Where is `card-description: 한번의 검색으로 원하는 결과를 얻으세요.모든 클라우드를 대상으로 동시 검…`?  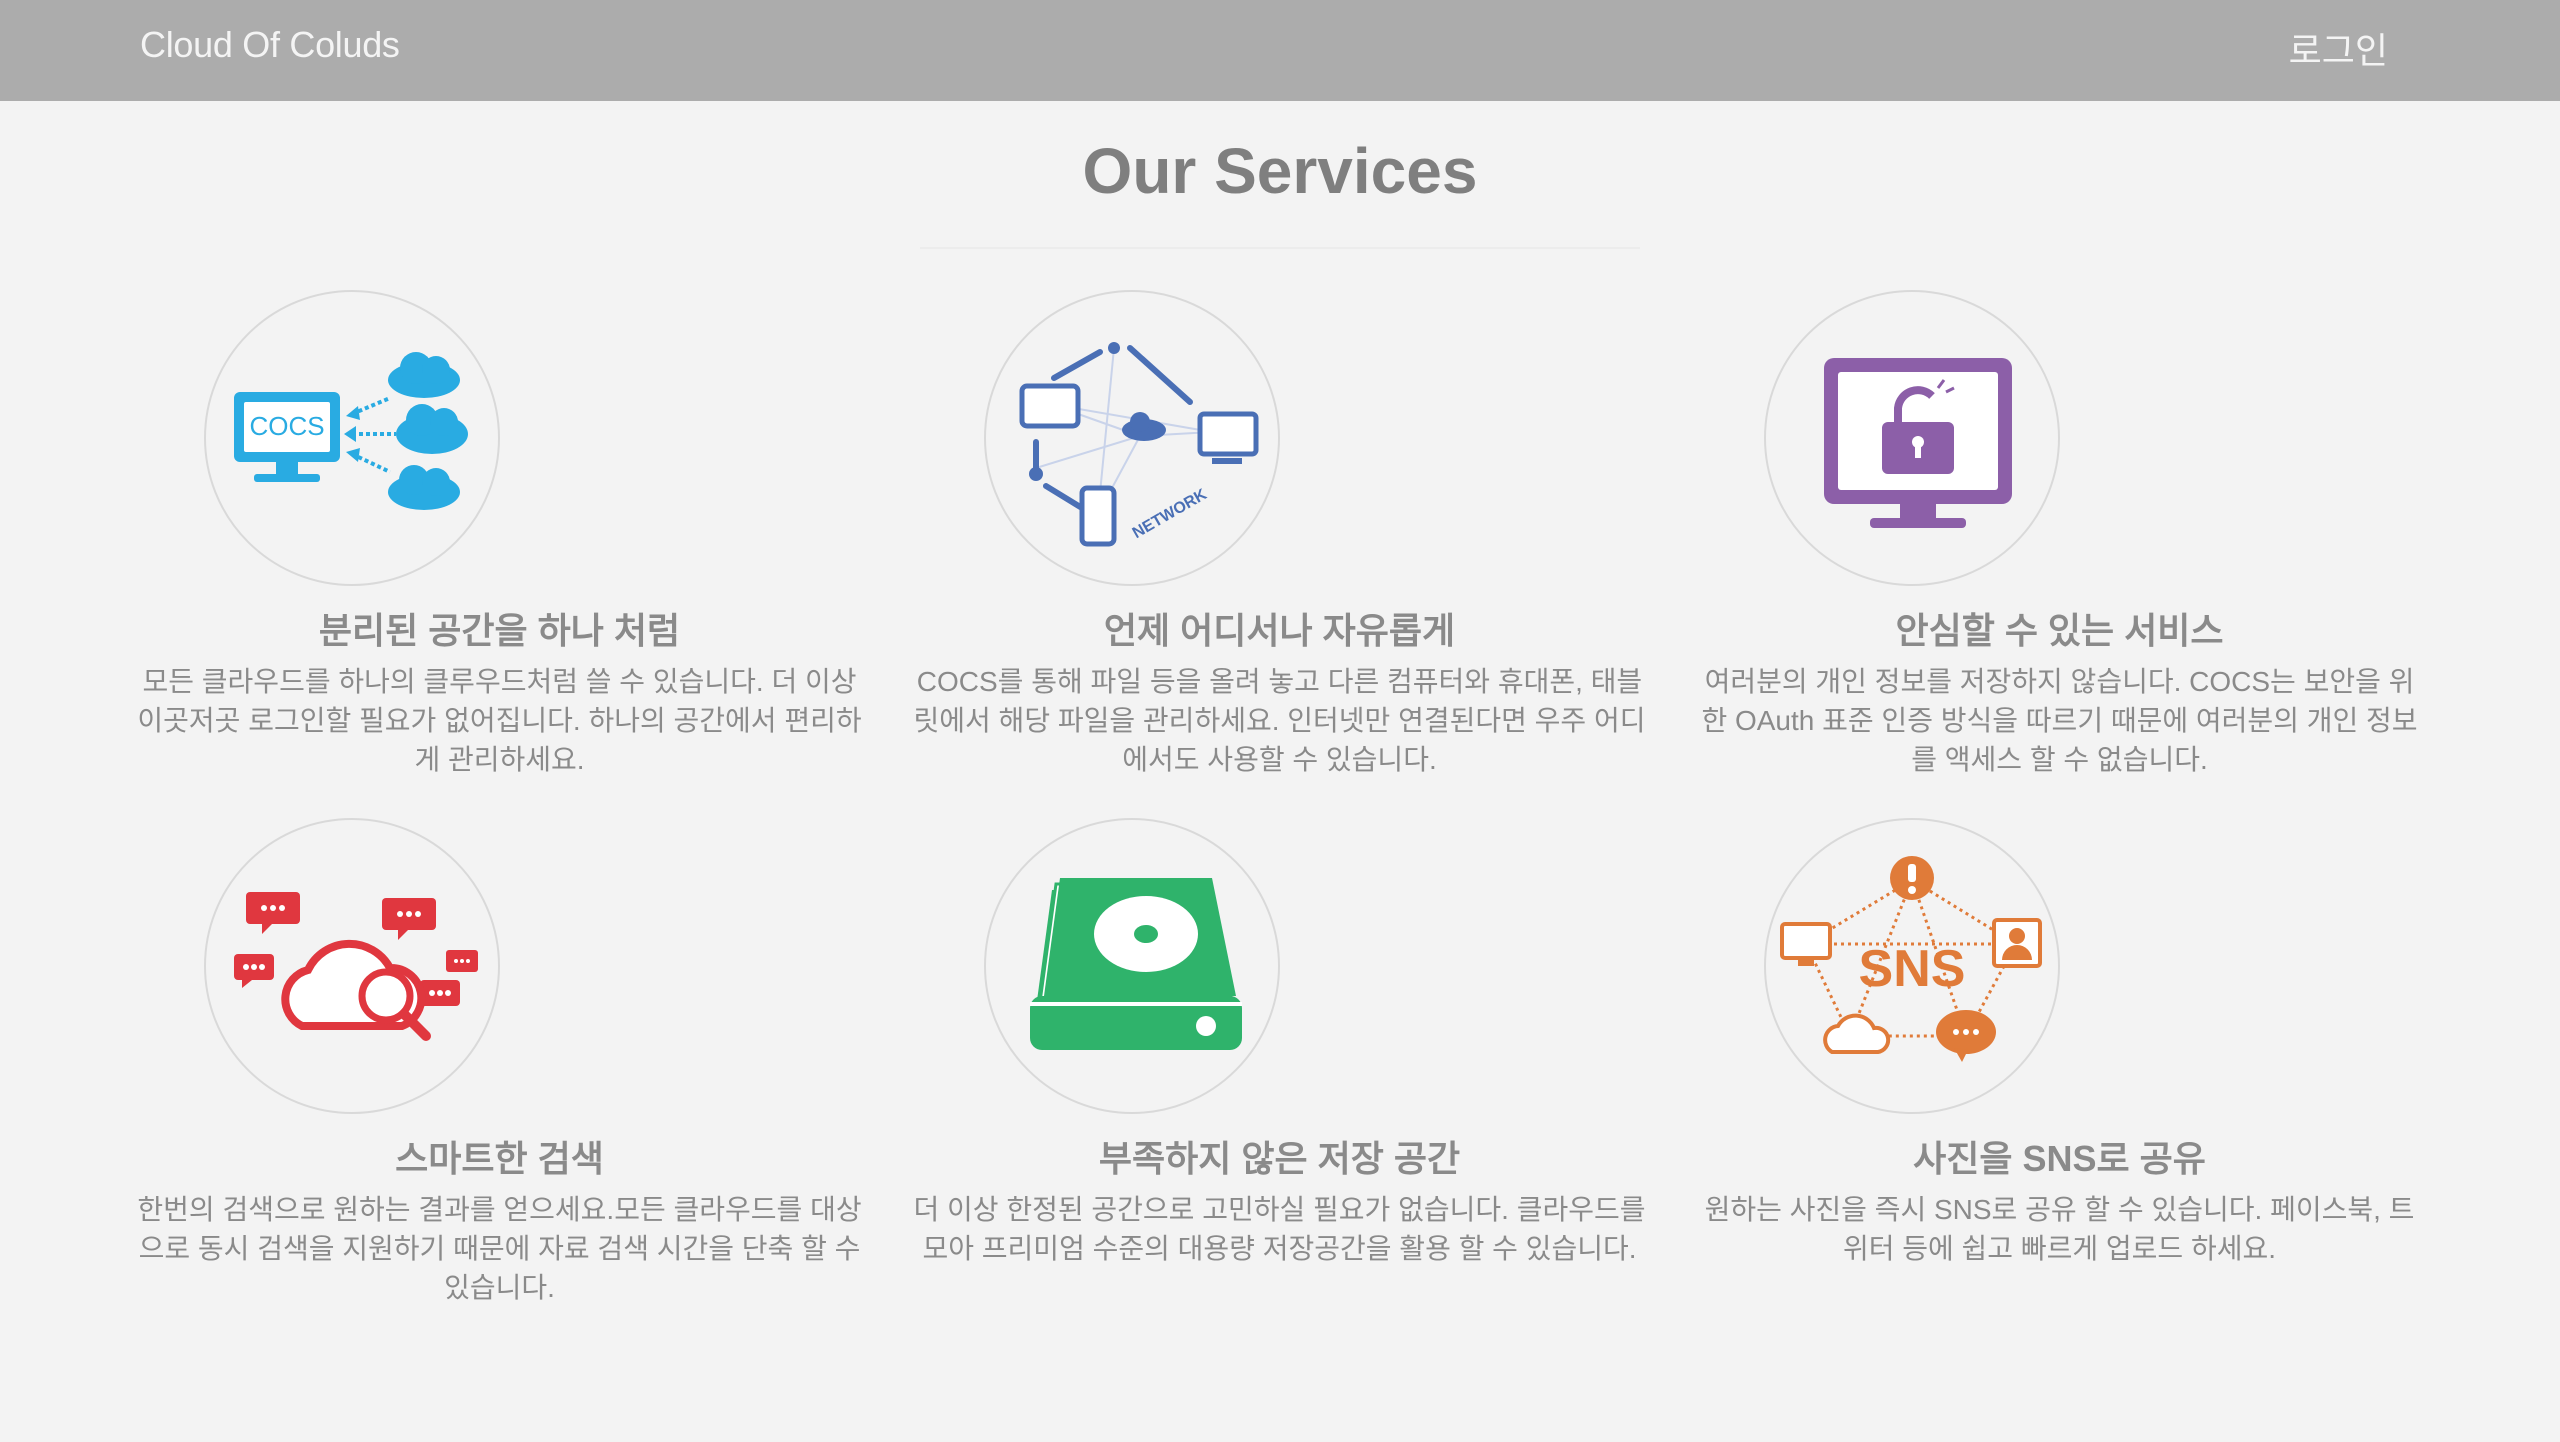
card-description: 한번의 검색으로 원하는 결과를 얻으세요.모든 클라우드를 대상으로 동시 검… is located at coordinates (499, 1248).